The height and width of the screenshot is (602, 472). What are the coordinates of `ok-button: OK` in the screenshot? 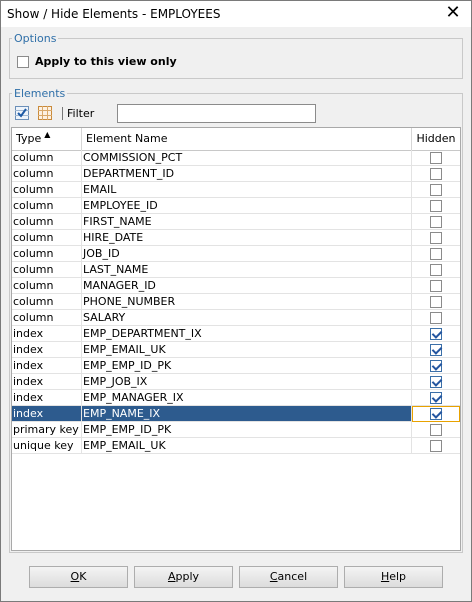 It's located at (78, 577).